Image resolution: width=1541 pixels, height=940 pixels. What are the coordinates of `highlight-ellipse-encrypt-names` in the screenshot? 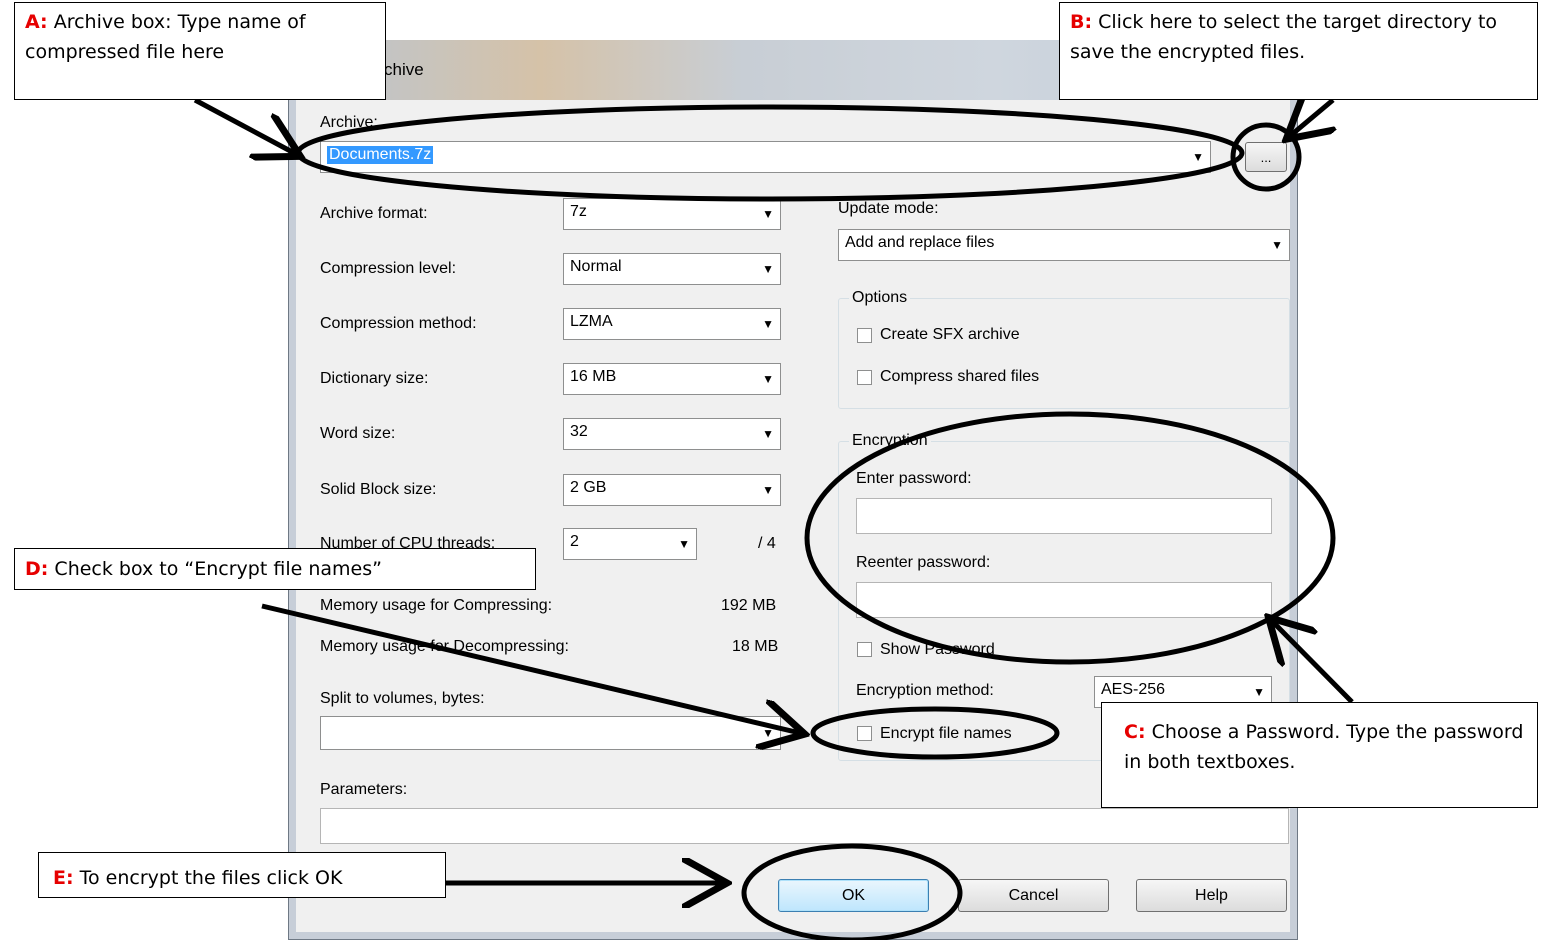 It's located at (935, 733).